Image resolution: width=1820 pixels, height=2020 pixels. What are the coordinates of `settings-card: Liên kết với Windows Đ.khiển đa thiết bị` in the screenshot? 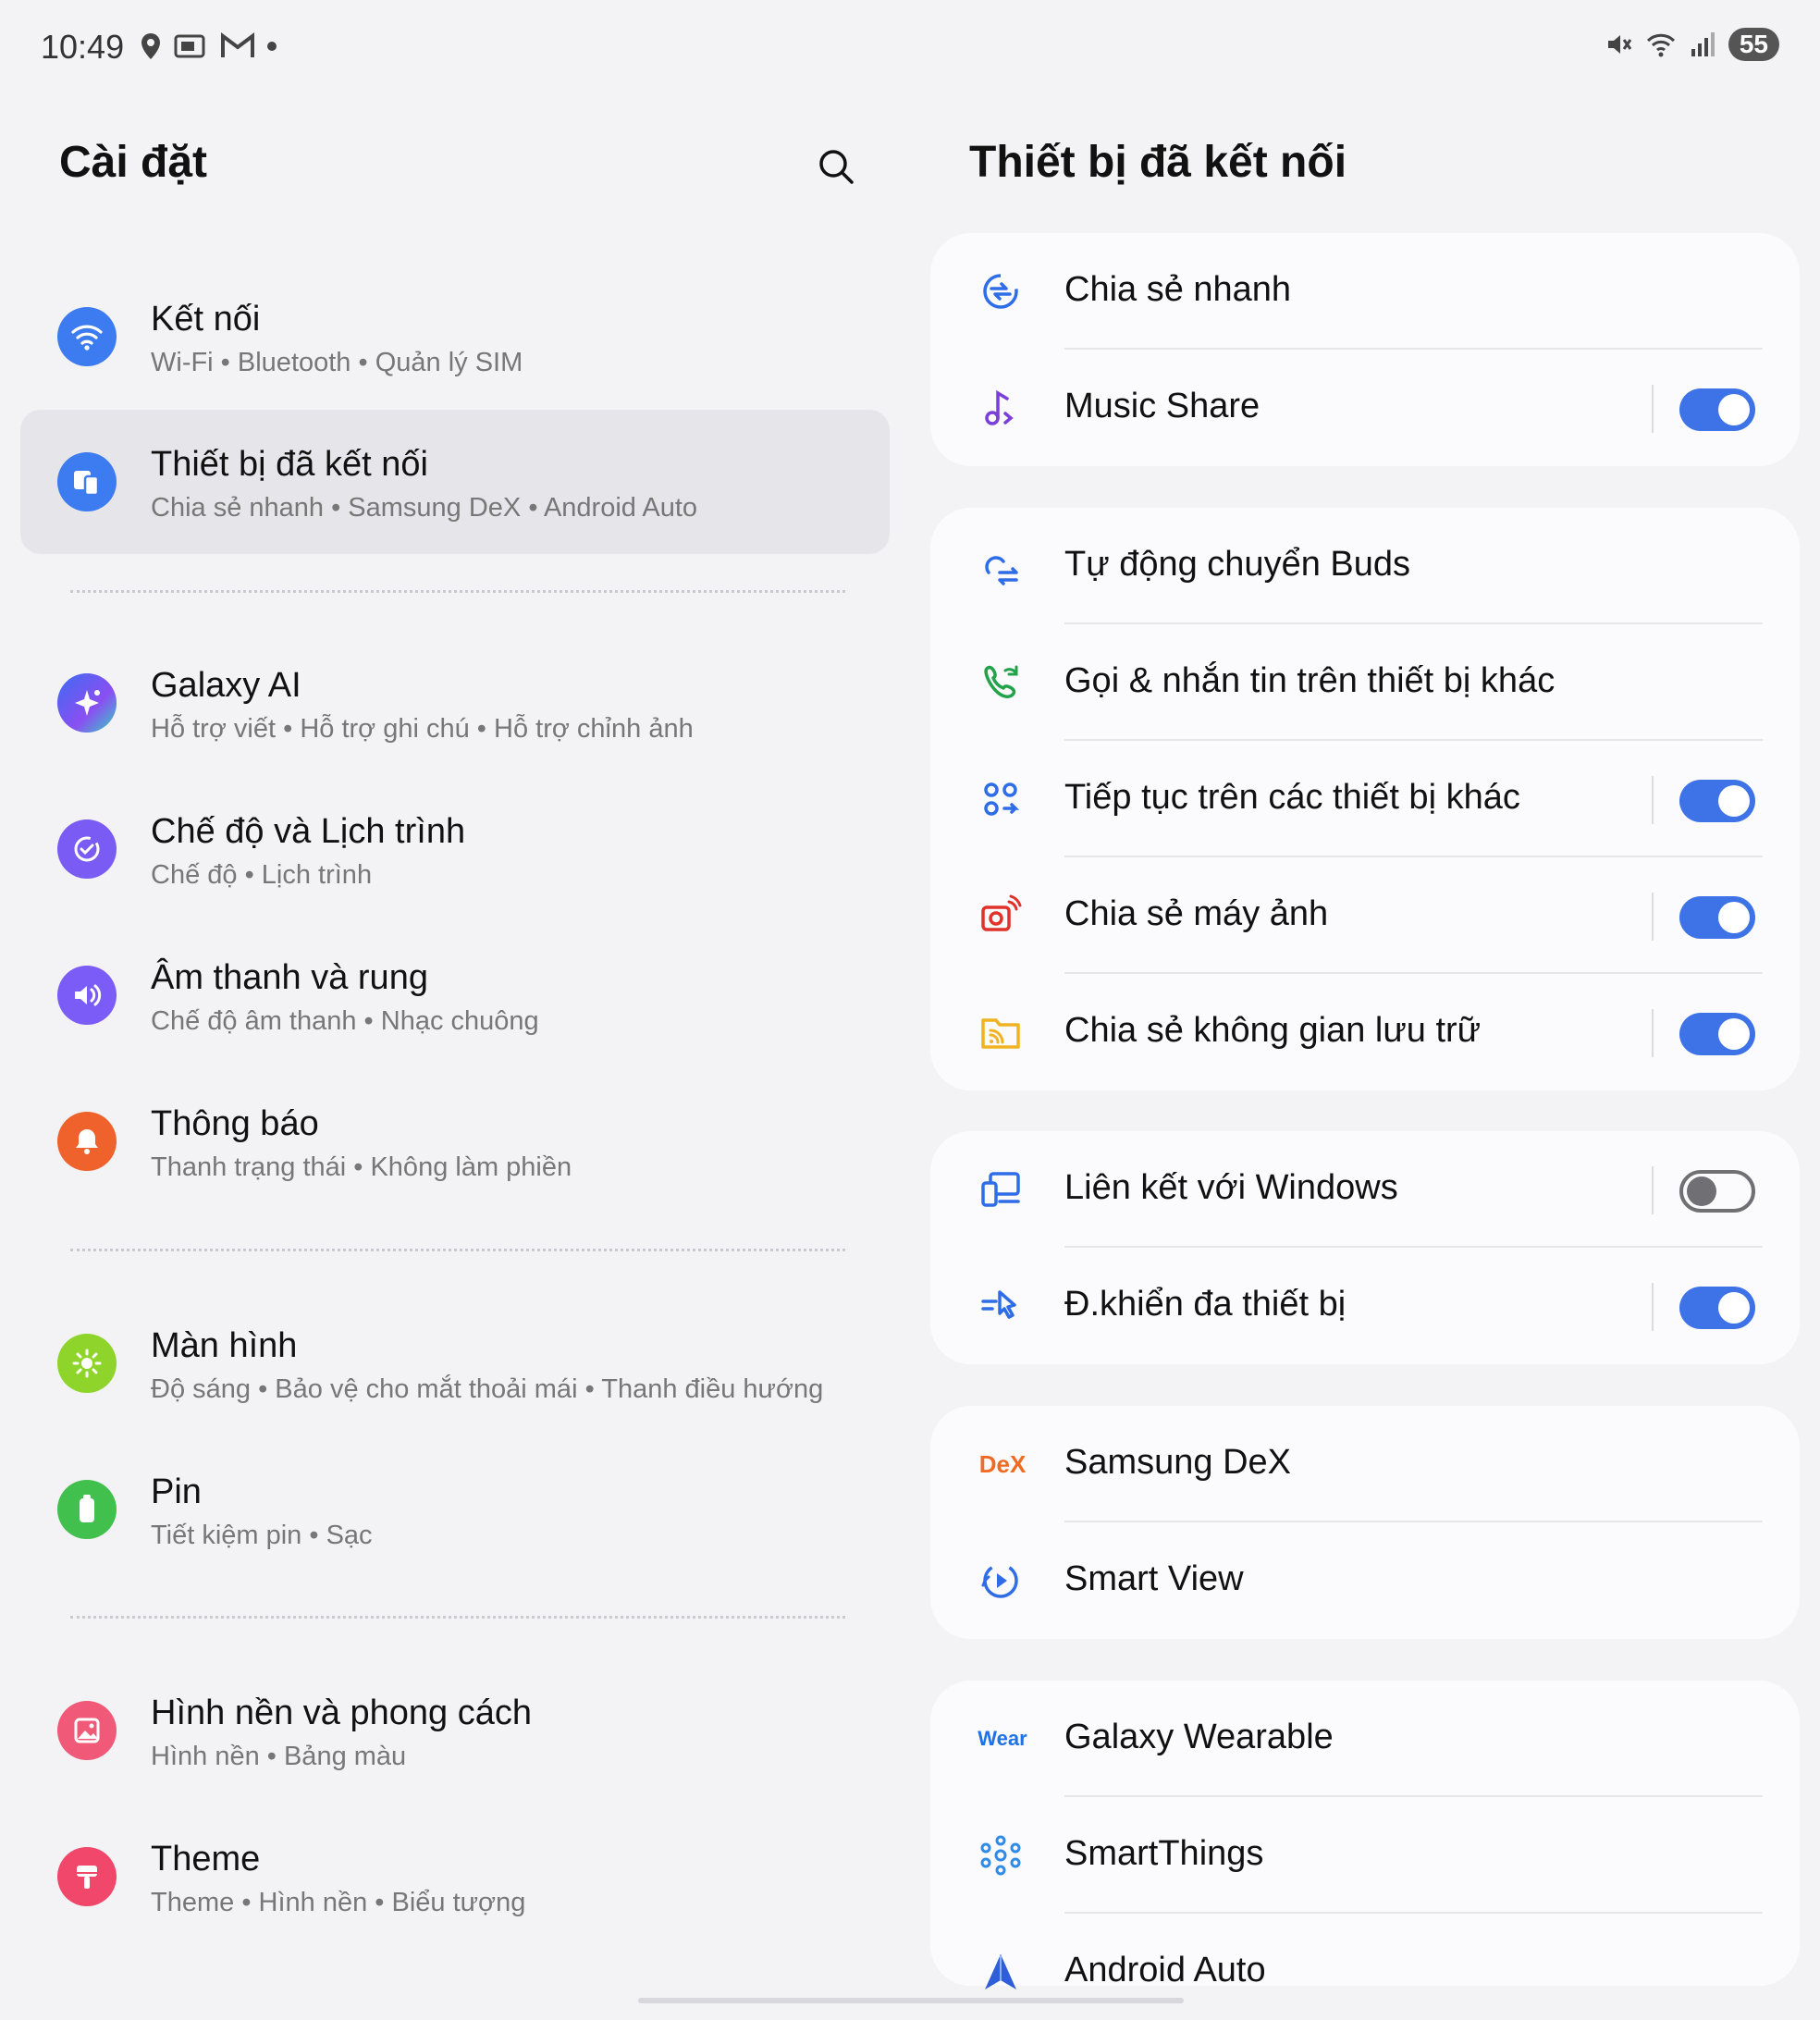 It's located at (1365, 1248).